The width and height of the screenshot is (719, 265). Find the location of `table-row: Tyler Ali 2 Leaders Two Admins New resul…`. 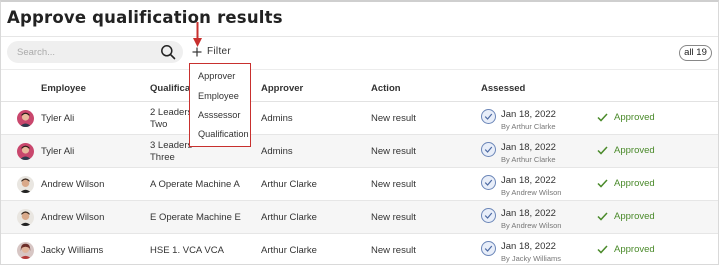

table-row: Tyler Ali 2 Leaders Two Admins New resul… is located at coordinates (359, 118).